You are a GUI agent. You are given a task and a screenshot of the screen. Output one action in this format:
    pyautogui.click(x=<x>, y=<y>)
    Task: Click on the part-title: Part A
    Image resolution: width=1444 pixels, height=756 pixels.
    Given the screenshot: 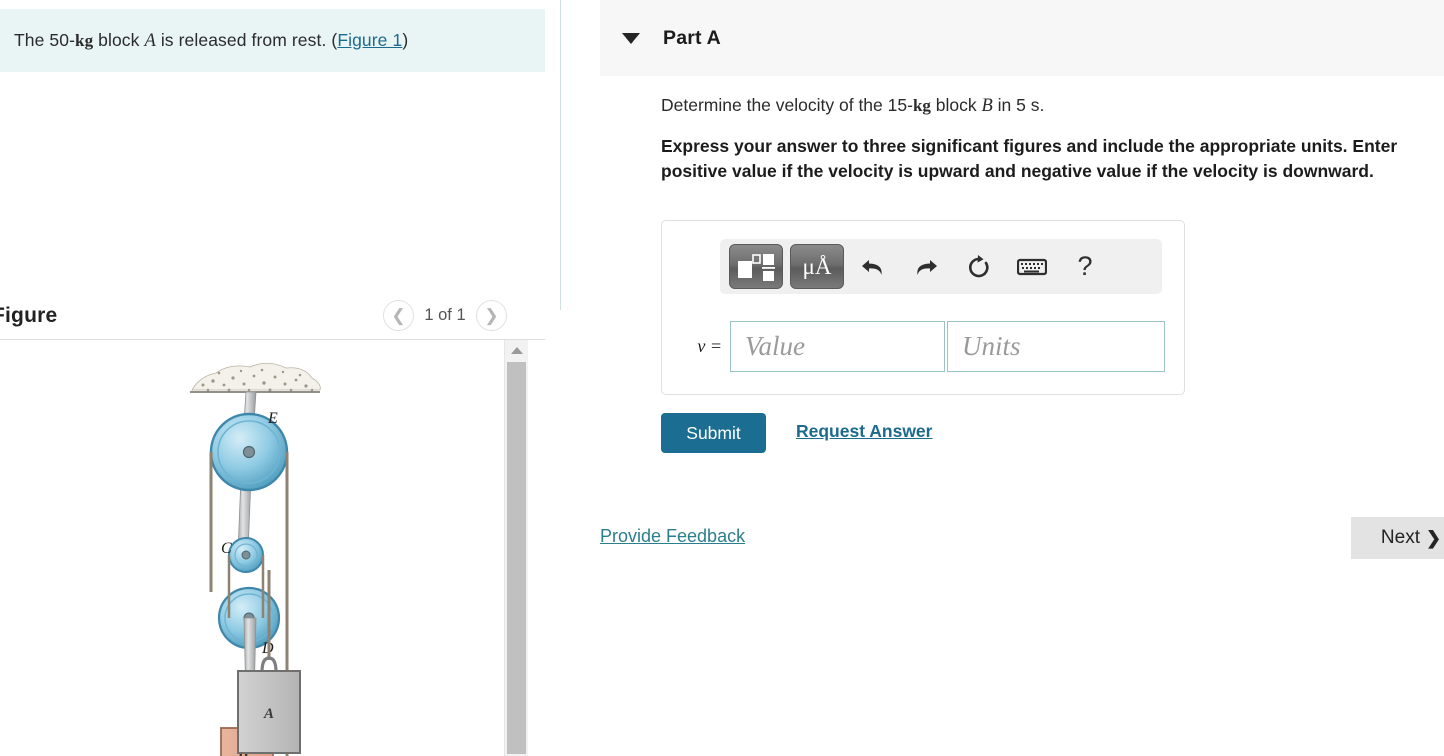 What is the action you would take?
    pyautogui.click(x=692, y=37)
    